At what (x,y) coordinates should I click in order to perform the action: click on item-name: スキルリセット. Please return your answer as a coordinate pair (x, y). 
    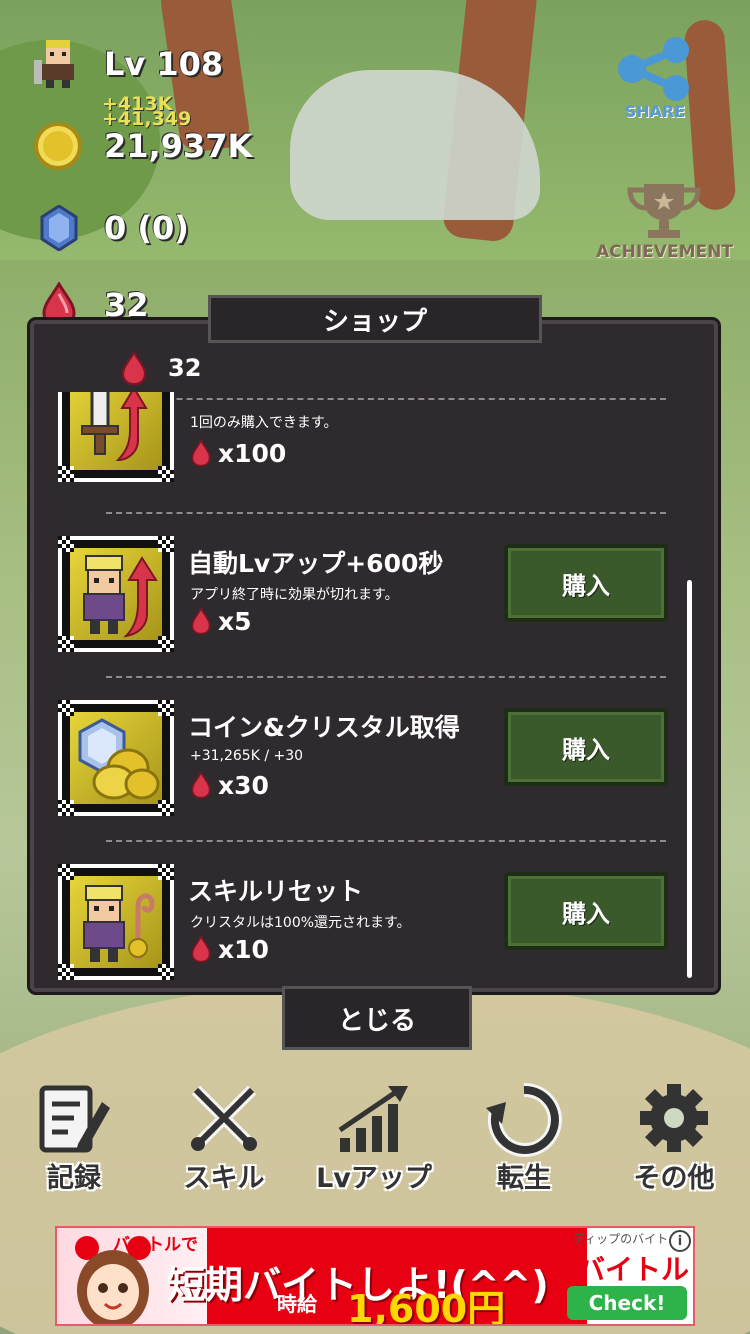
    Looking at the image, I should click on (276, 891).